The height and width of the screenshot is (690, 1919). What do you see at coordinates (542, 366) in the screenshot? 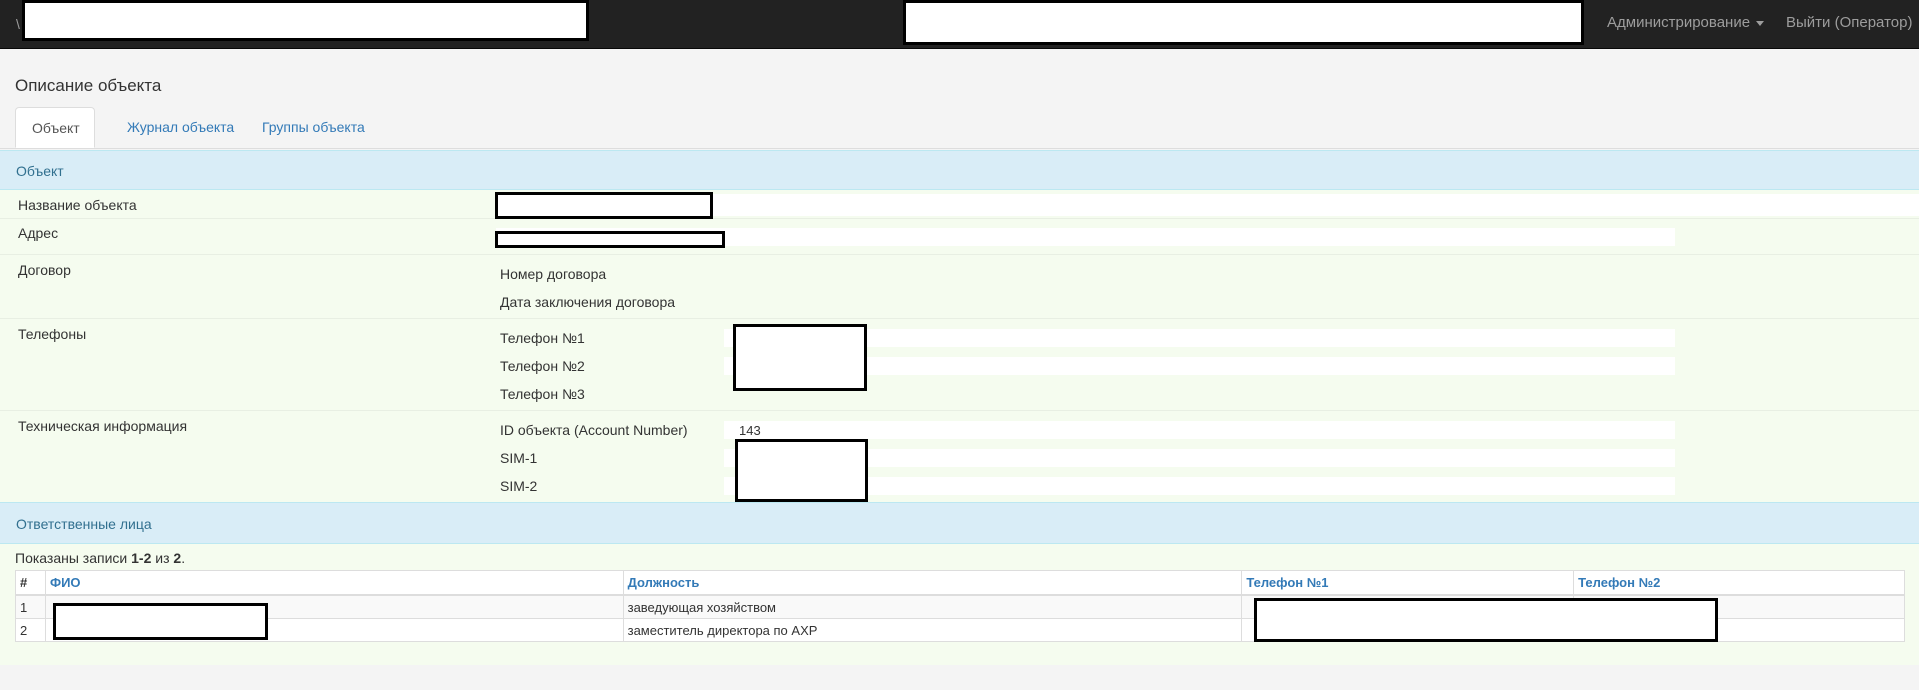
I see `phone2-label: Телефон №2` at bounding box center [542, 366].